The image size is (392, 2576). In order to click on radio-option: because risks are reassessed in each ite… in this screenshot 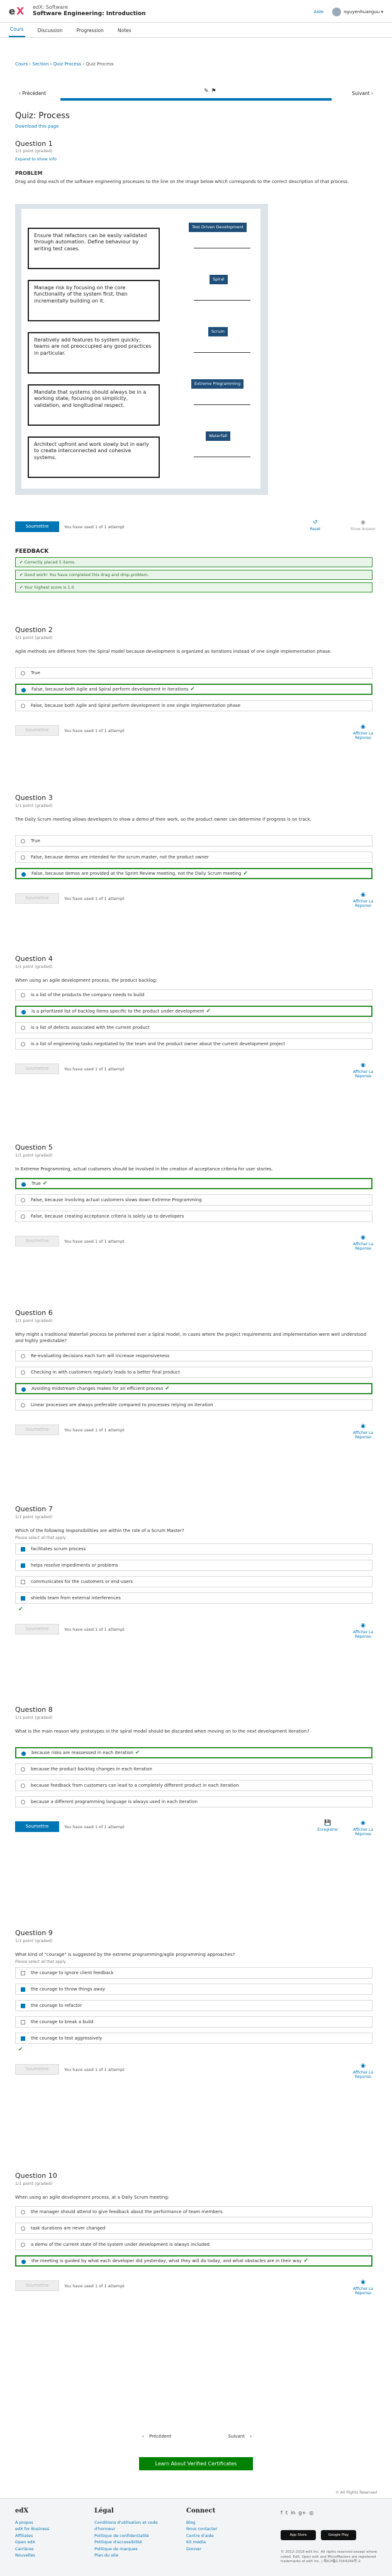, I will do `click(193, 1752)`.